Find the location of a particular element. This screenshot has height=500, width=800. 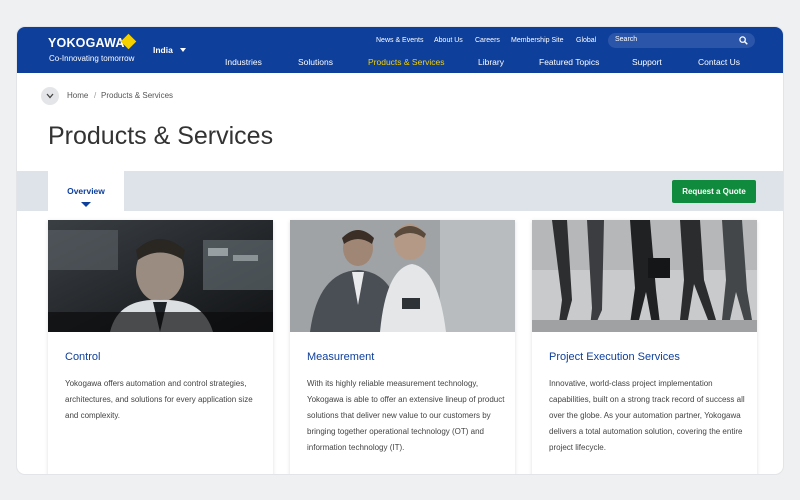

tab-overview-label: Overview is located at coordinates (86, 191).